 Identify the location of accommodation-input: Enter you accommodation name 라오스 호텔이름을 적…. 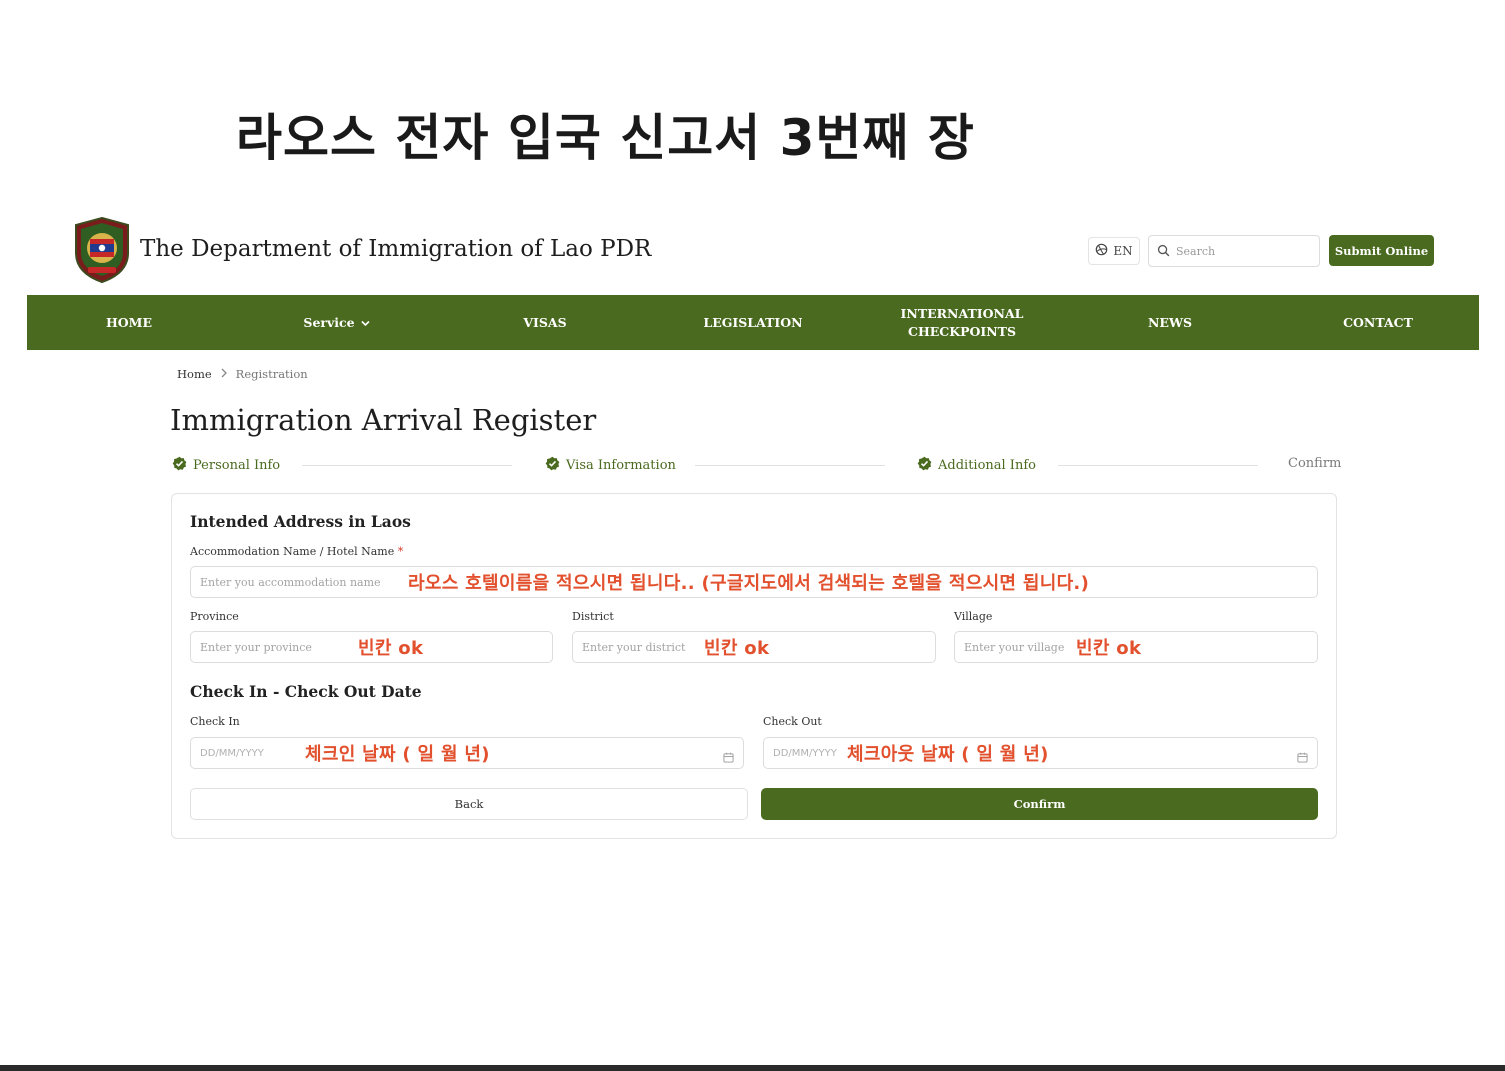
(754, 582).